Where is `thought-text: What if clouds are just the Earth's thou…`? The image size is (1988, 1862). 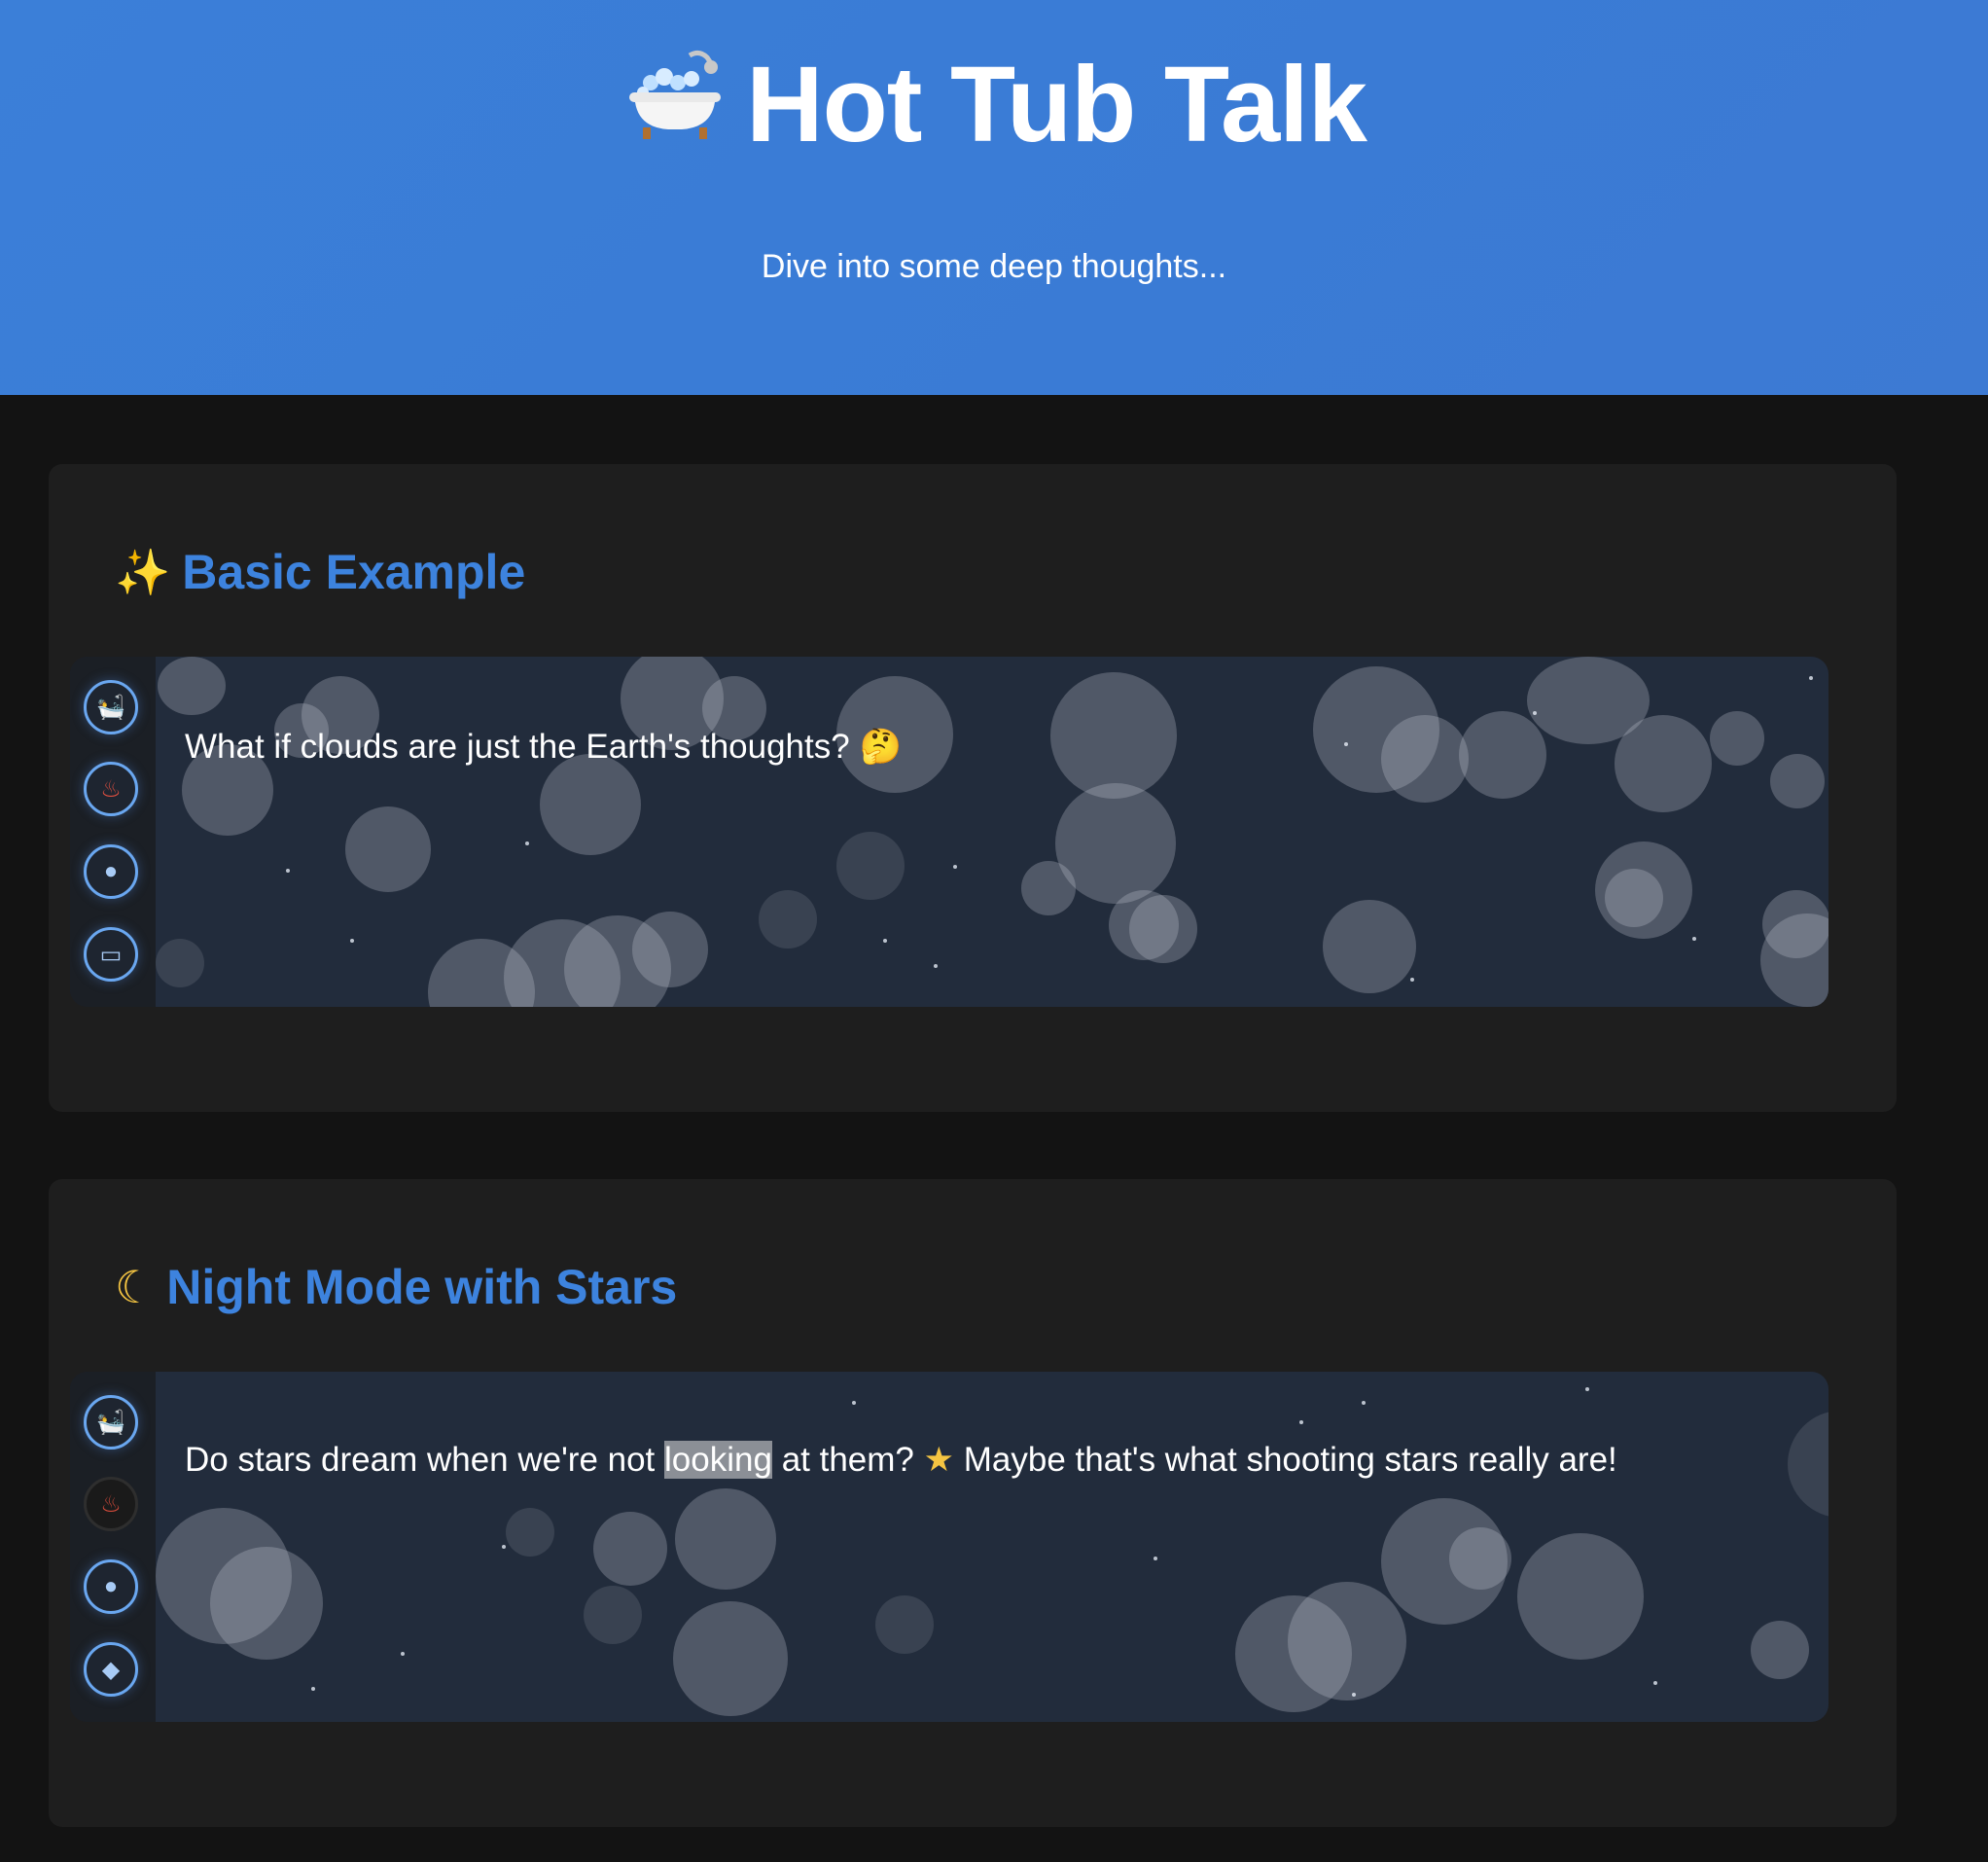
thought-text: What if clouds are just the Earth's thou… is located at coordinates (543, 747).